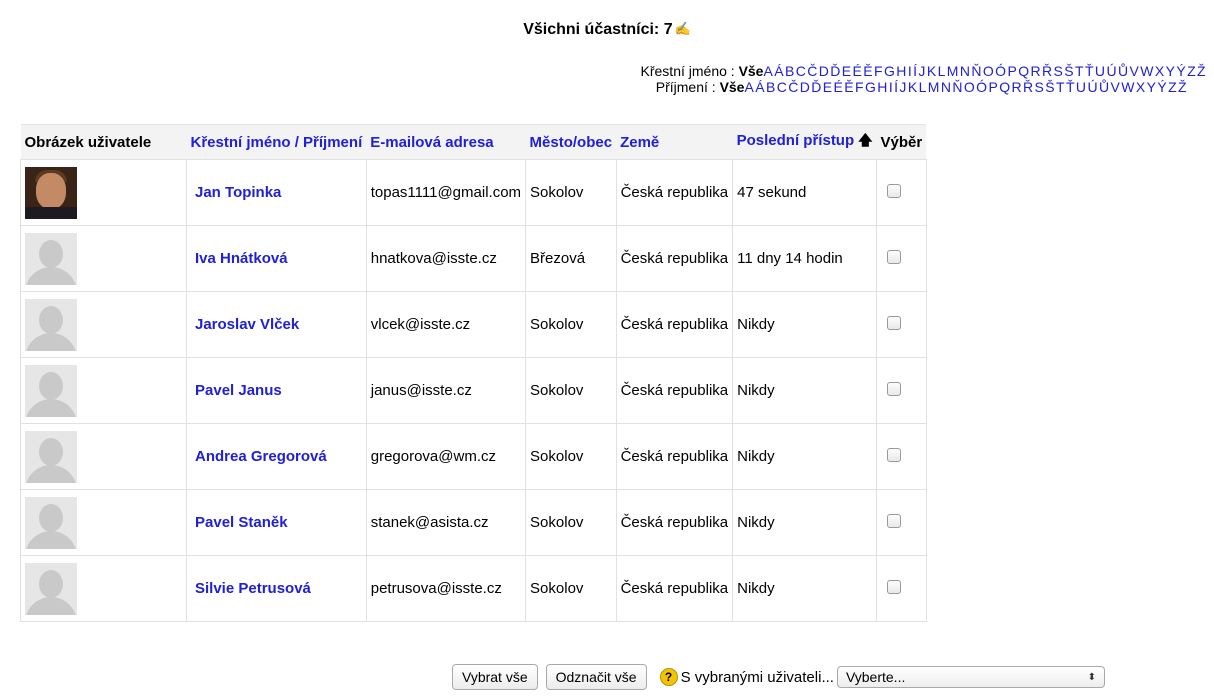 Image resolution: width=1214 pixels, height=699 pixels. Describe the element at coordinates (868, 71) in the screenshot. I see `first-initial-letter: Ě` at that location.